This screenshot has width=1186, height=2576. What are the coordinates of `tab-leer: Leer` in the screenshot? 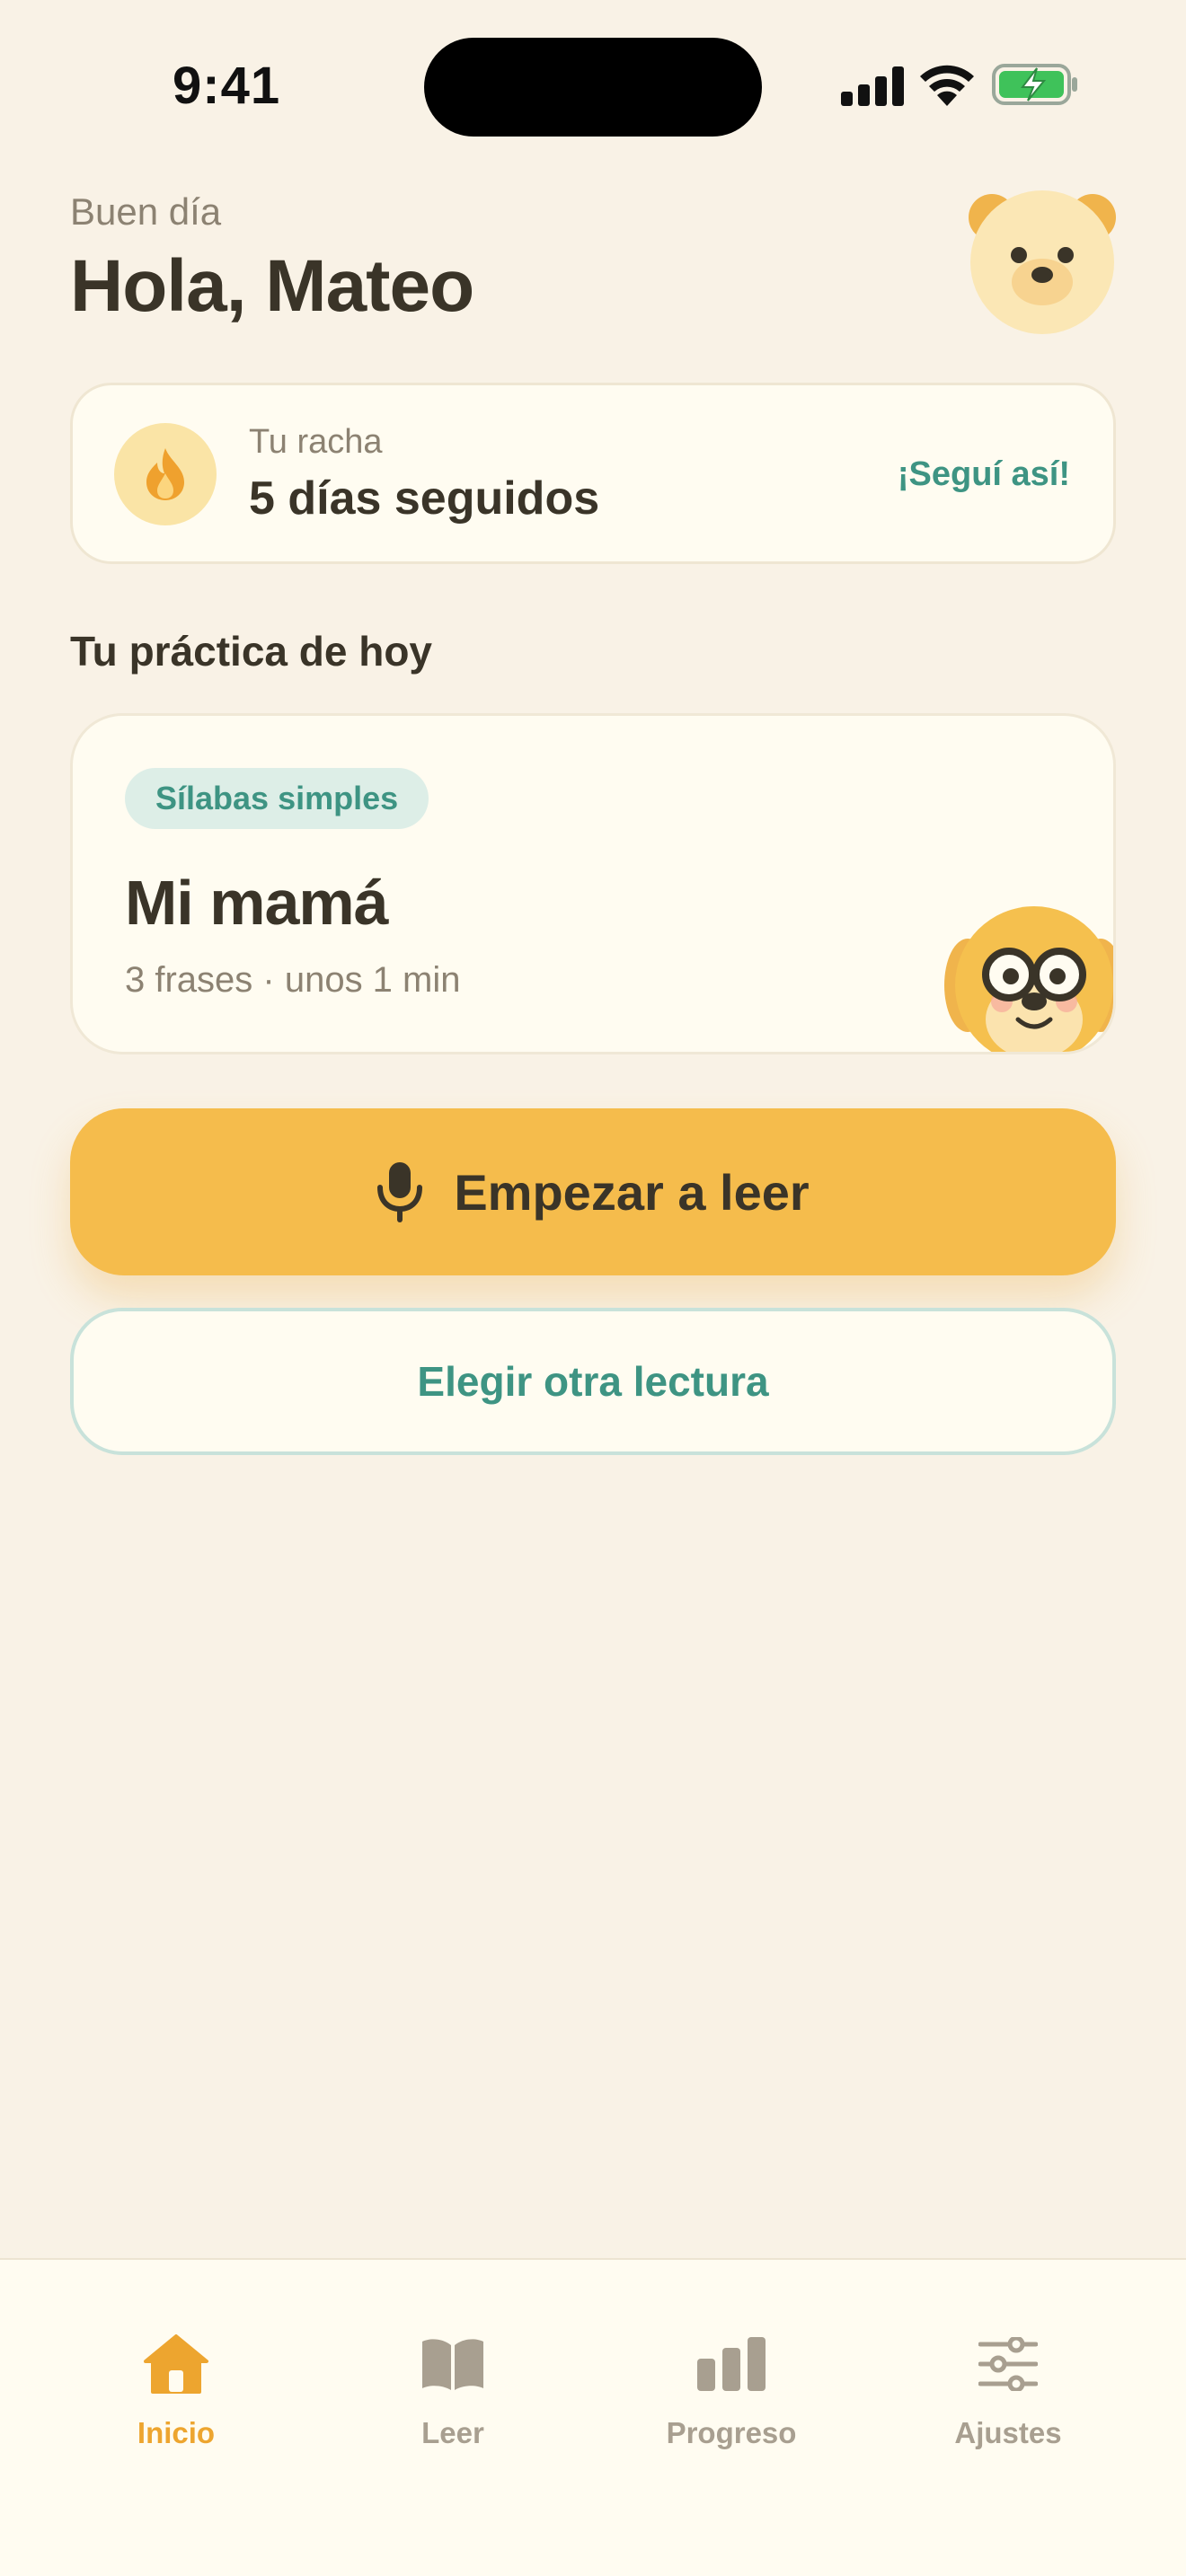 It's located at (453, 2395).